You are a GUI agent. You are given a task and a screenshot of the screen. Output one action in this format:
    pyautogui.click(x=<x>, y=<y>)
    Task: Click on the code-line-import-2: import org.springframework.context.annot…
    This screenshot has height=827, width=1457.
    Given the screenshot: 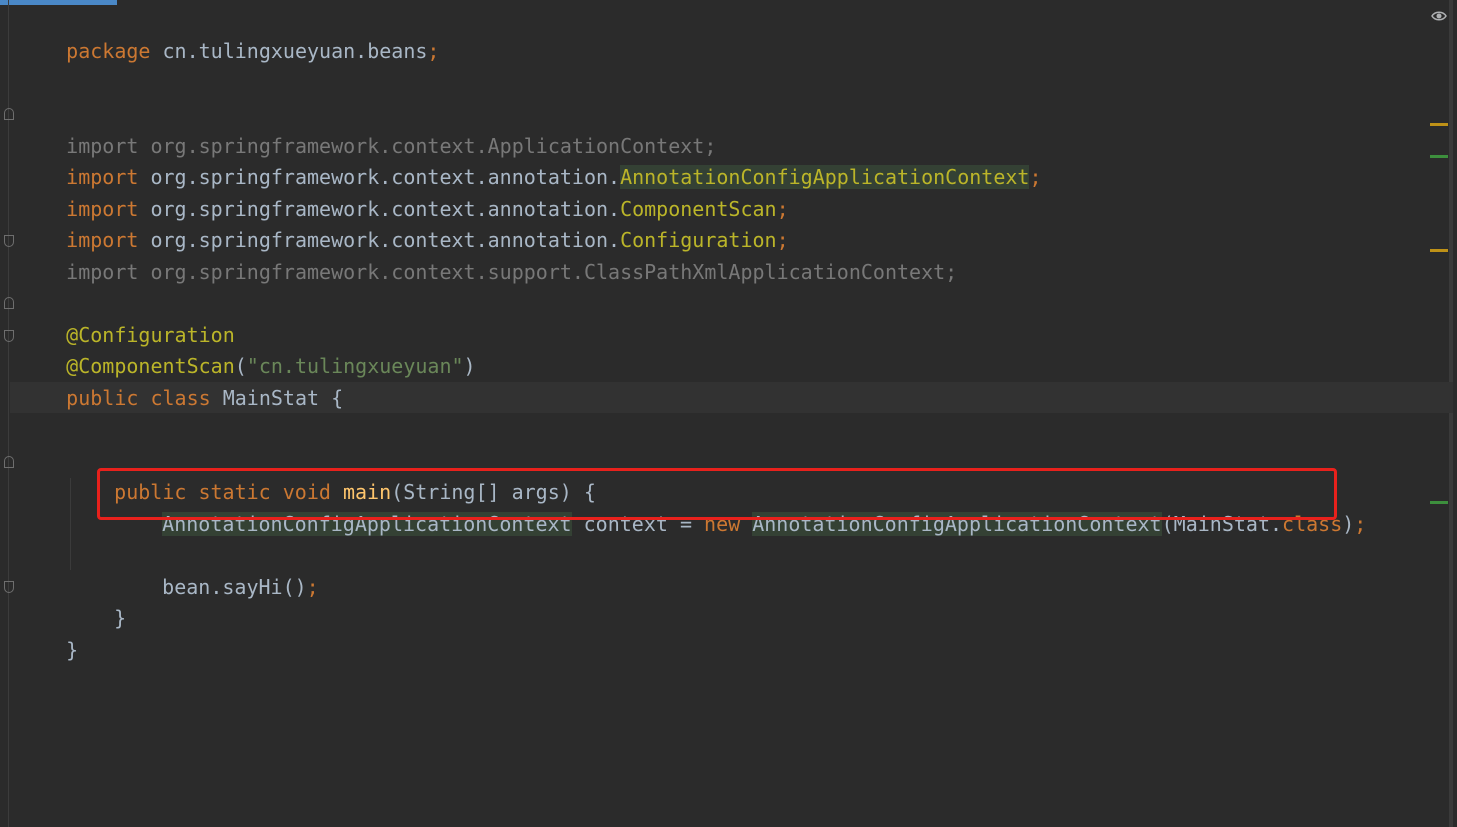 What is the action you would take?
    pyautogui.click(x=530, y=160)
    